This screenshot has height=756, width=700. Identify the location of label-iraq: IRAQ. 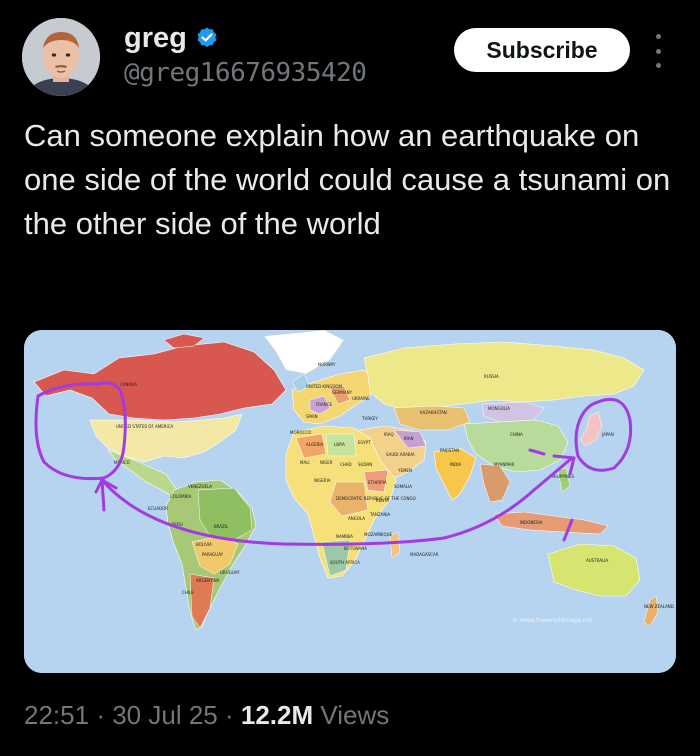
(389, 434).